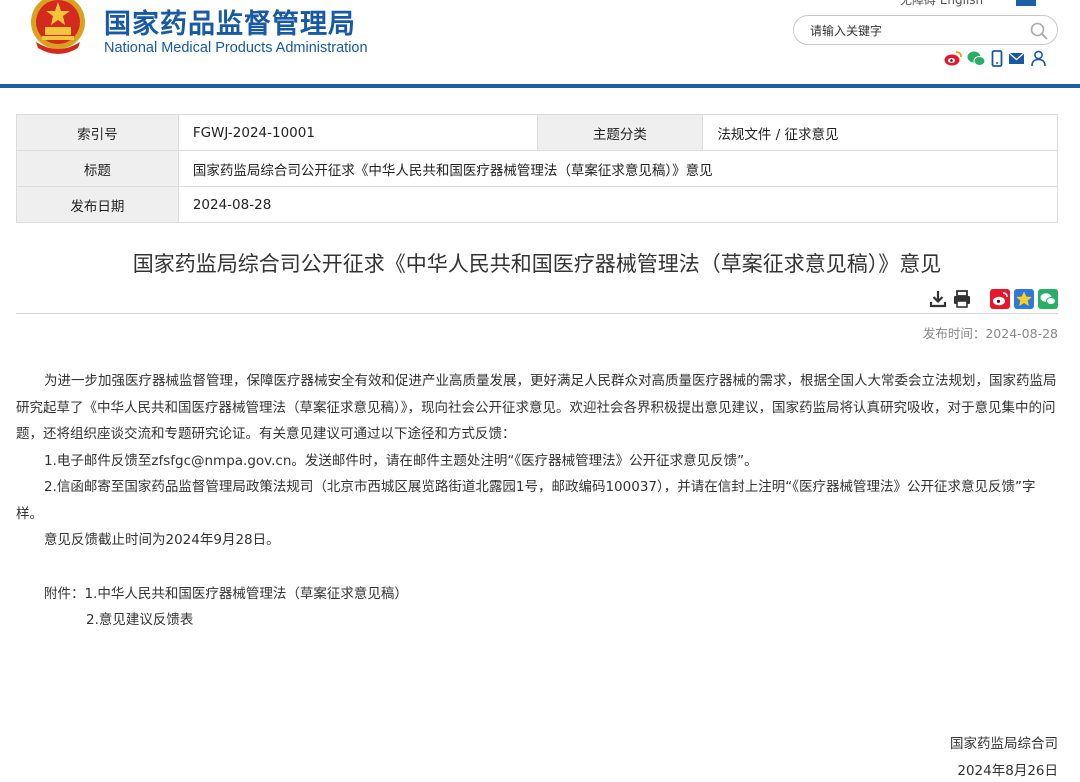 Image resolution: width=1080 pixels, height=782 pixels. I want to click on user-icon, so click(1038, 58).